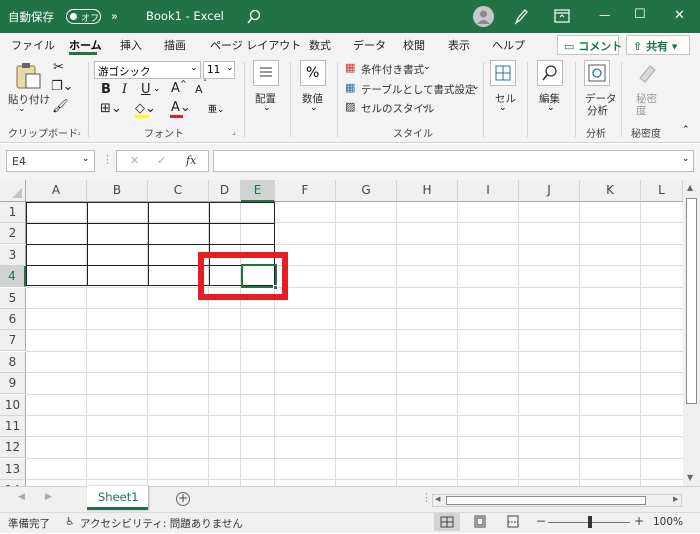 This screenshot has height=534, width=700. Describe the element at coordinates (508, 45) in the screenshot. I see `tab-help: ヘルプ` at that location.